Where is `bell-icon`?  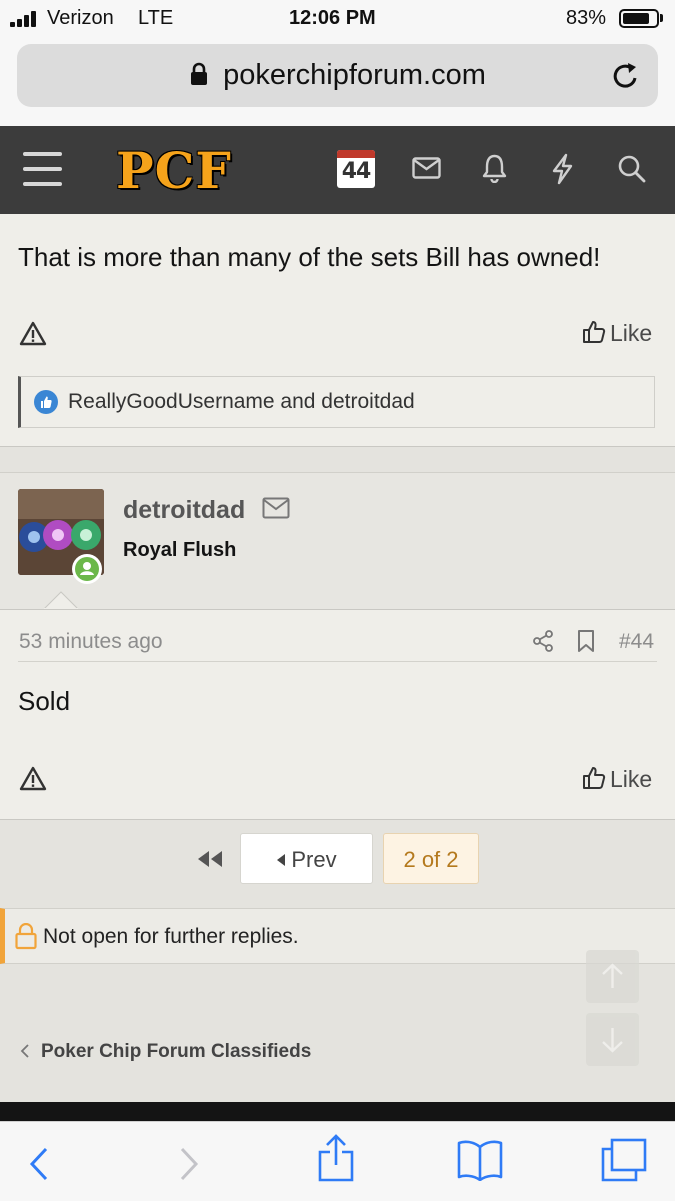
bell-icon is located at coordinates (494, 168).